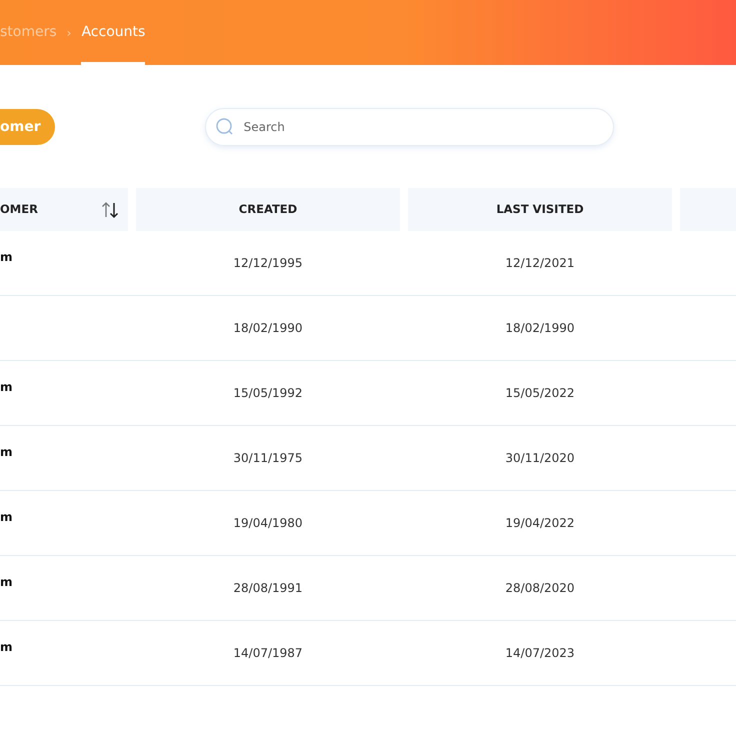 This screenshot has width=736, height=736. Describe the element at coordinates (540, 263) in the screenshot. I see `last-visited-date: 12/12/2021` at that location.